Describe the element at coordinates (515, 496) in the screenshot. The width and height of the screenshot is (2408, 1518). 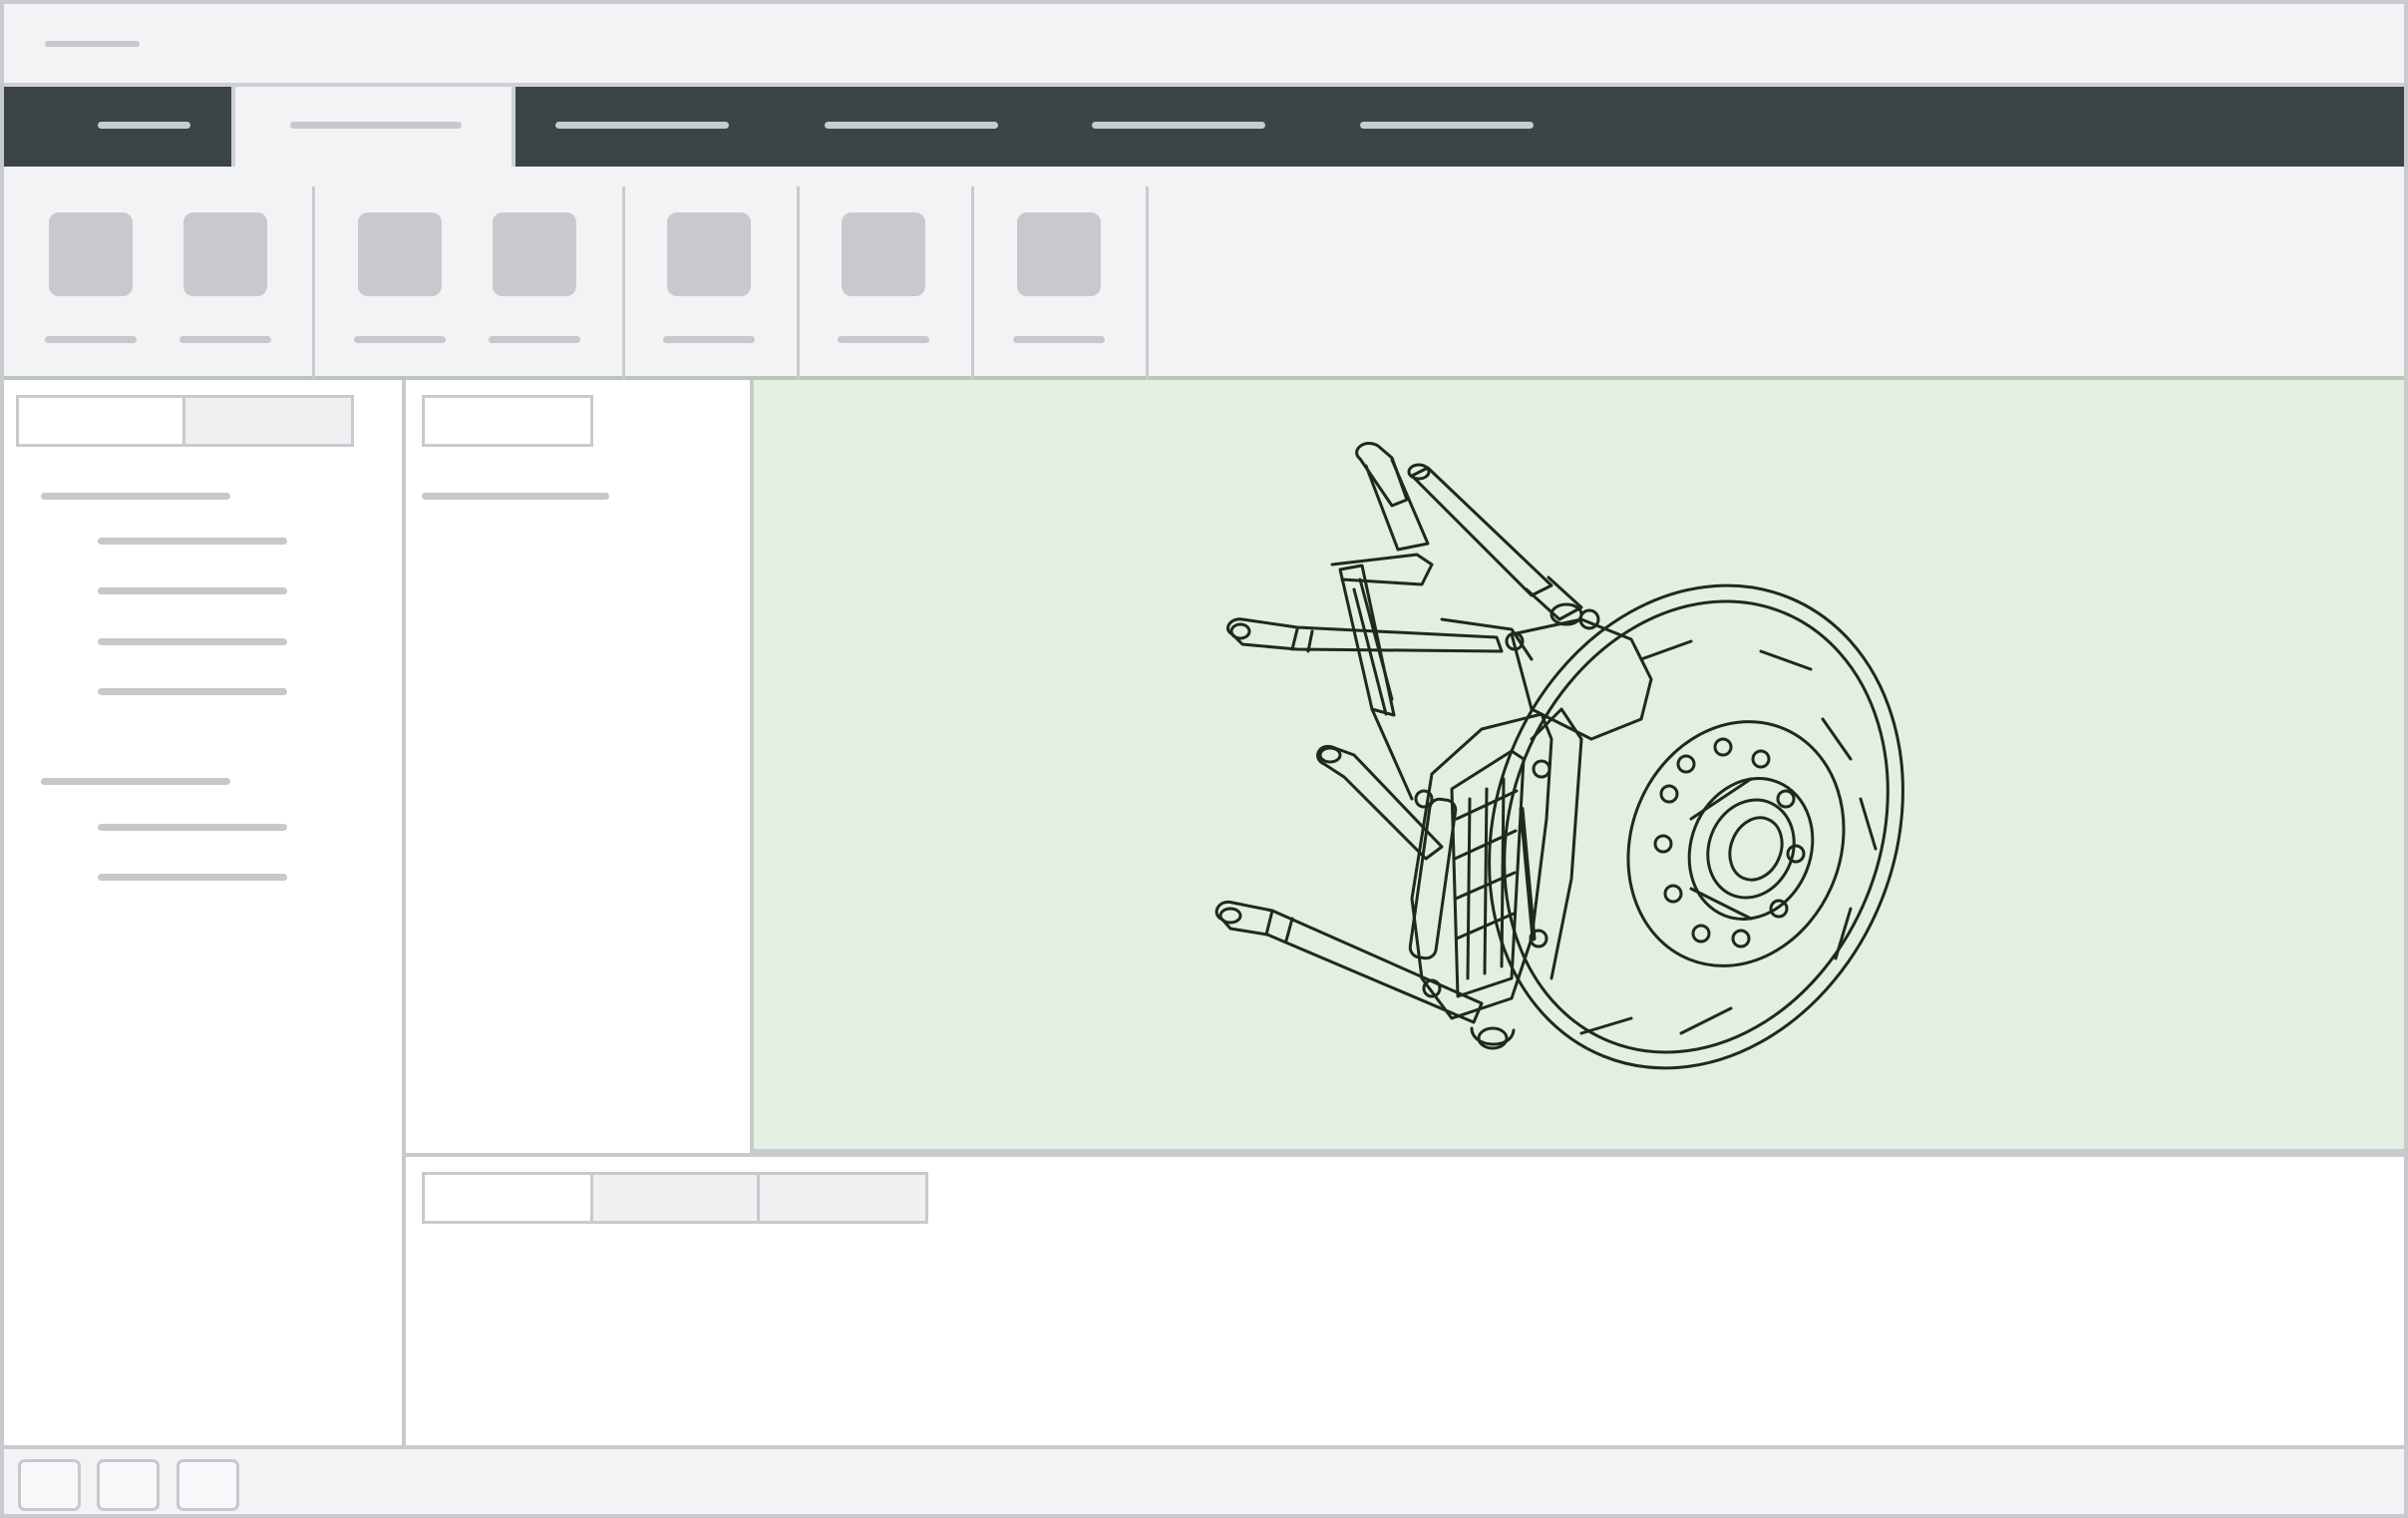
I see `properties-heading` at that location.